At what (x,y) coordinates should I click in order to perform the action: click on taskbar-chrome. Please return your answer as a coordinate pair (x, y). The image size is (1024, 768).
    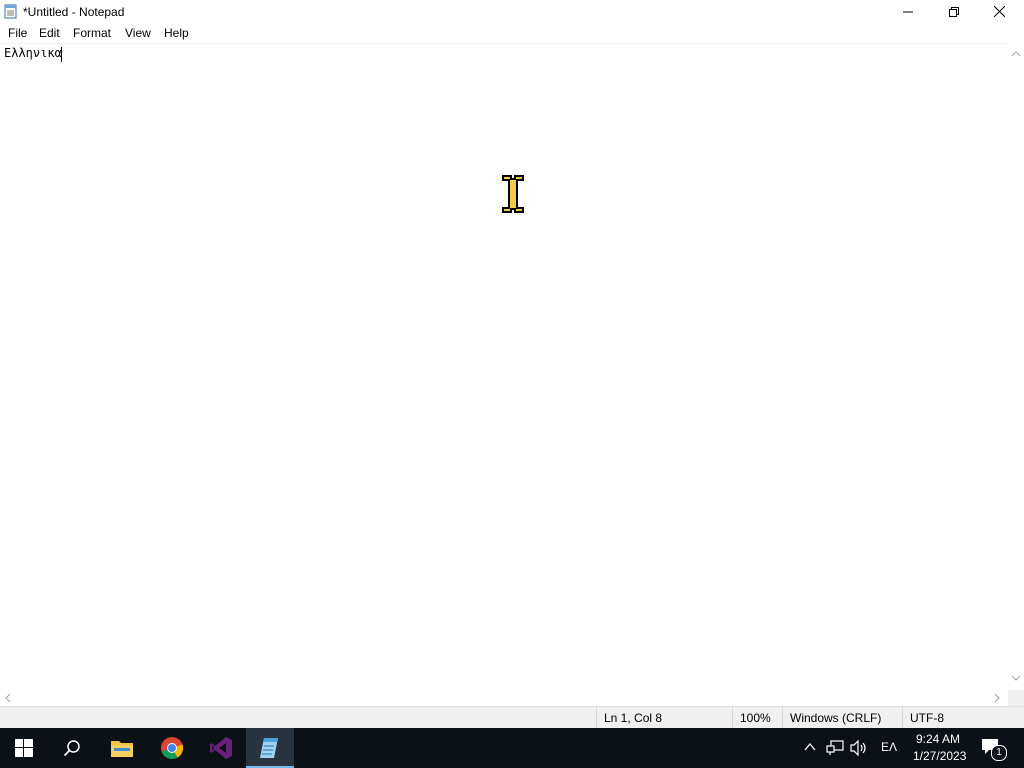
    Looking at the image, I should click on (172, 748).